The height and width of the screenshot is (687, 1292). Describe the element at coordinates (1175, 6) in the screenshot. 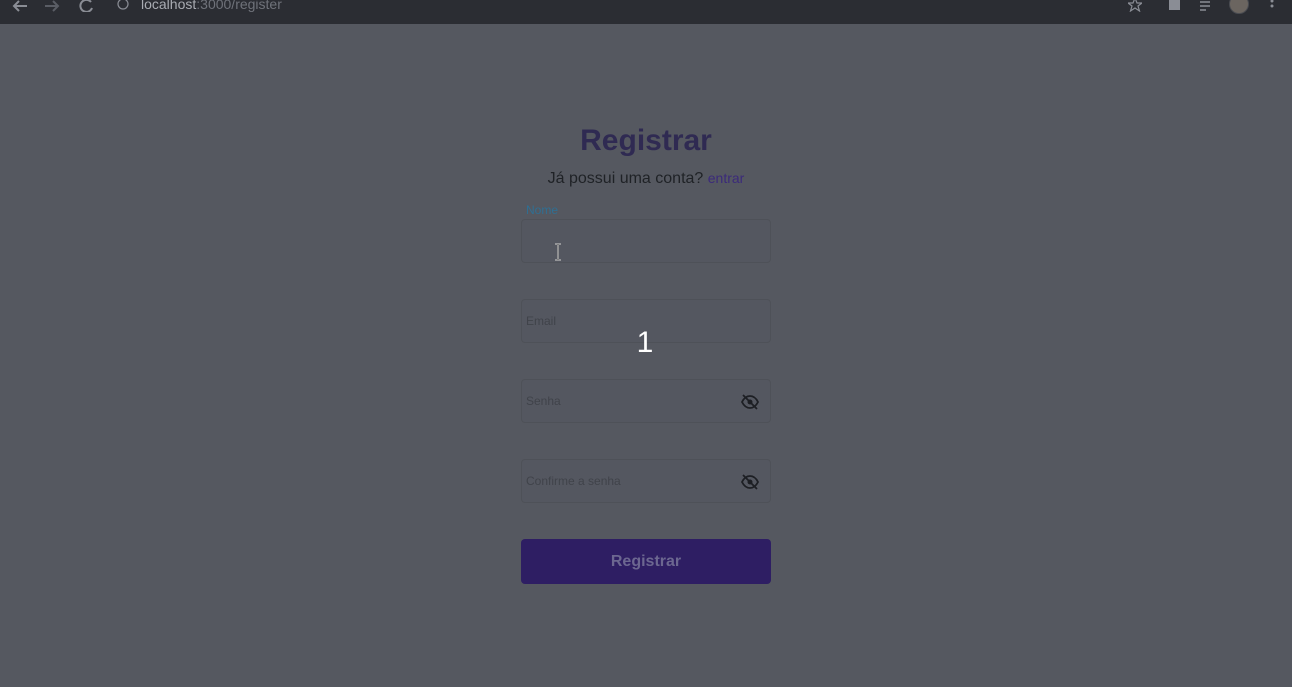

I see `extensions-puzzle-icon` at that location.